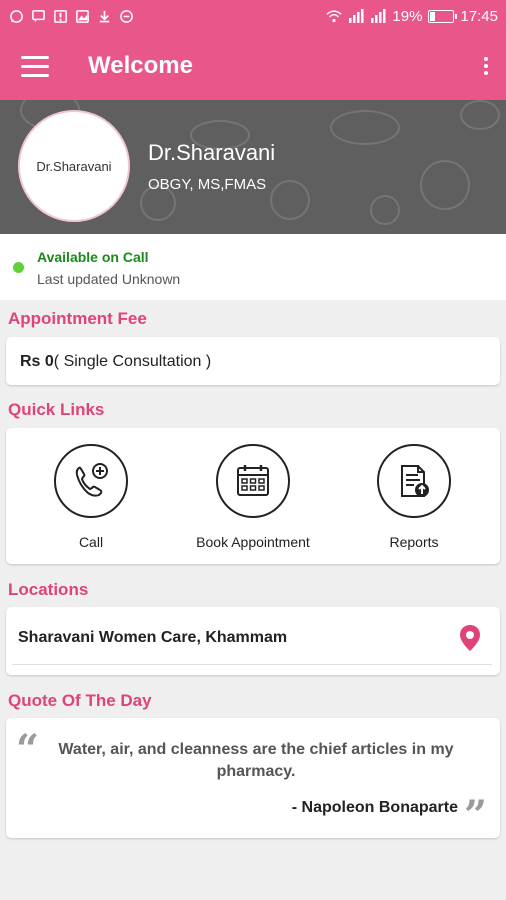  I want to click on status-notifications, so click(71, 16).